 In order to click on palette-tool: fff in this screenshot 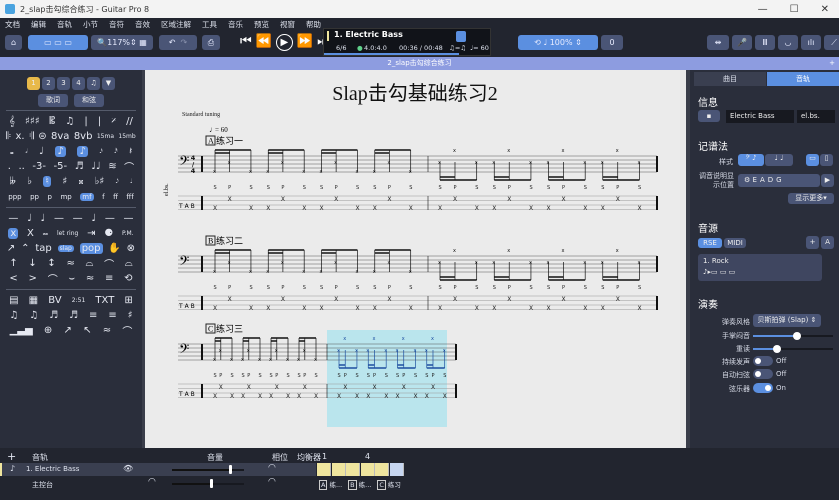, I will do `click(129, 197)`.